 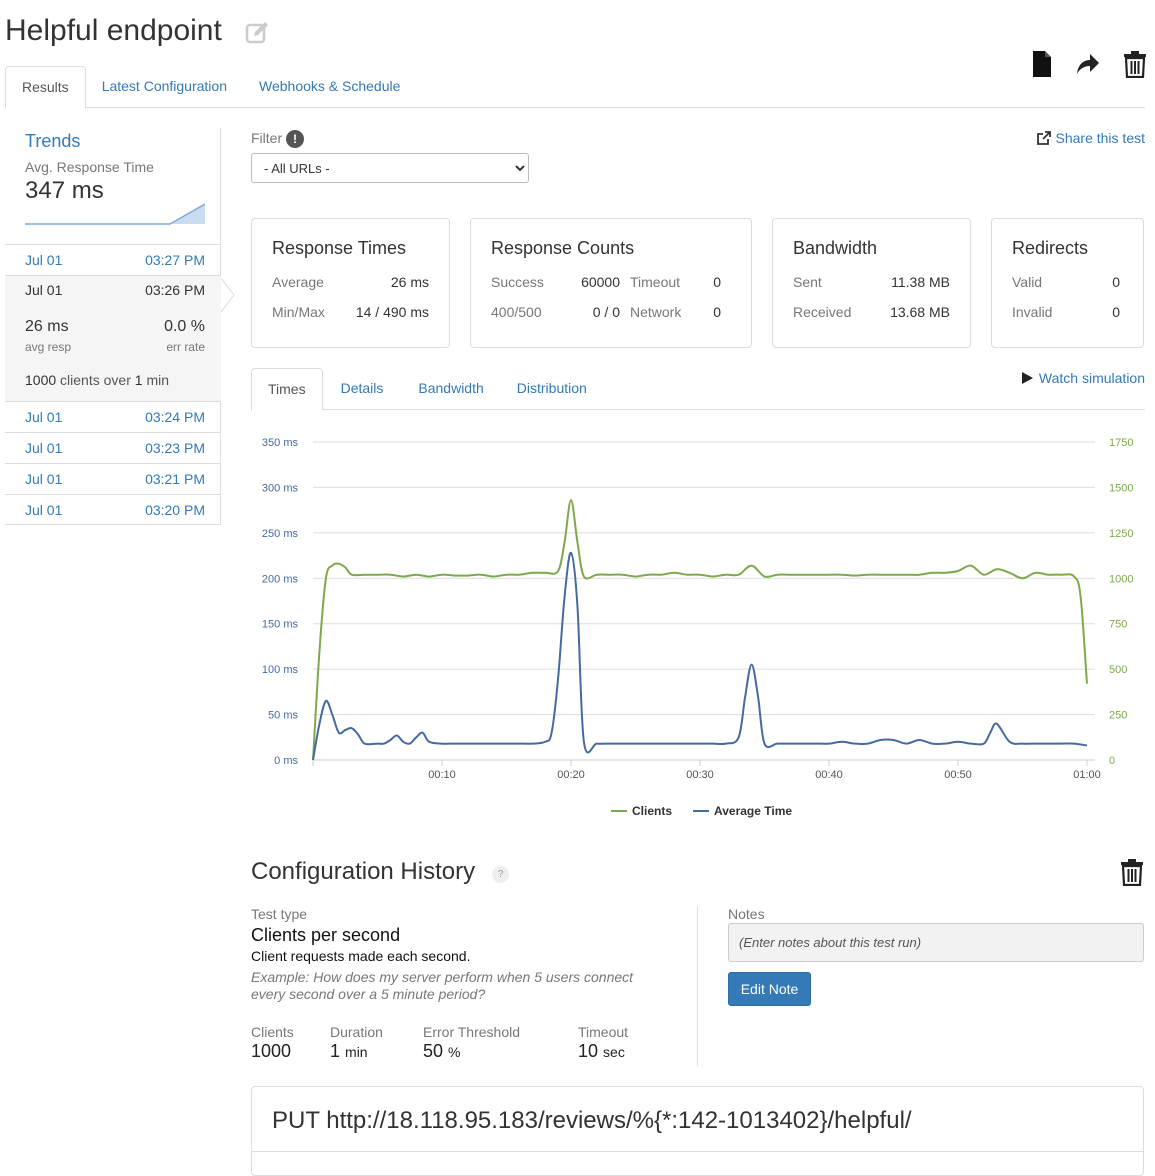 I want to click on play-icon, so click(x=1027, y=378).